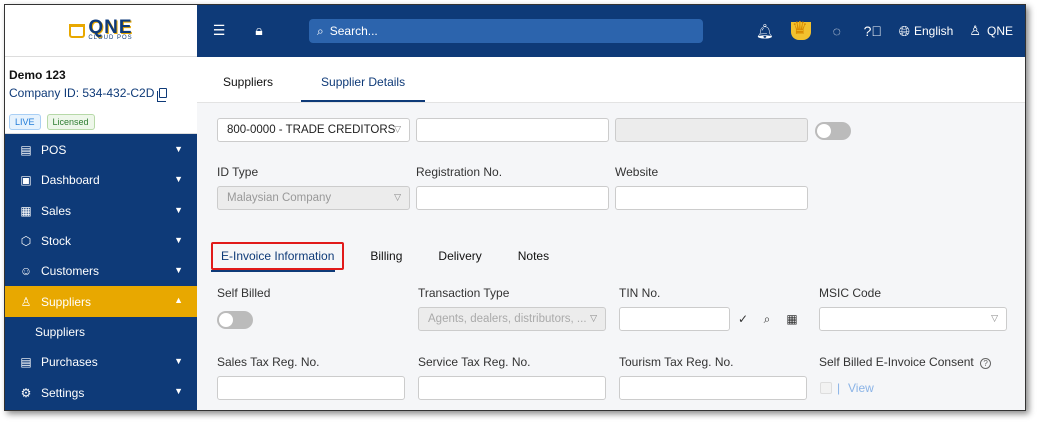  Describe the element at coordinates (765, 31) in the screenshot. I see `bell-icon: 🔔︎` at that location.